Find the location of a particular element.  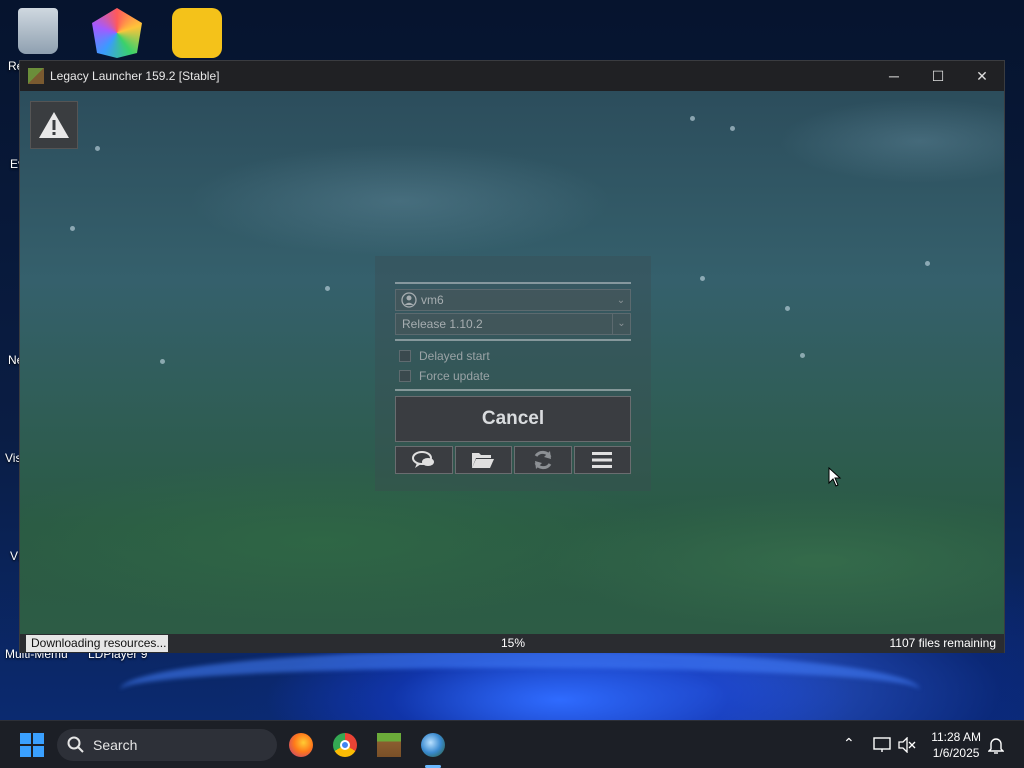

delayed-start-label: Delayed start is located at coordinates (454, 356).